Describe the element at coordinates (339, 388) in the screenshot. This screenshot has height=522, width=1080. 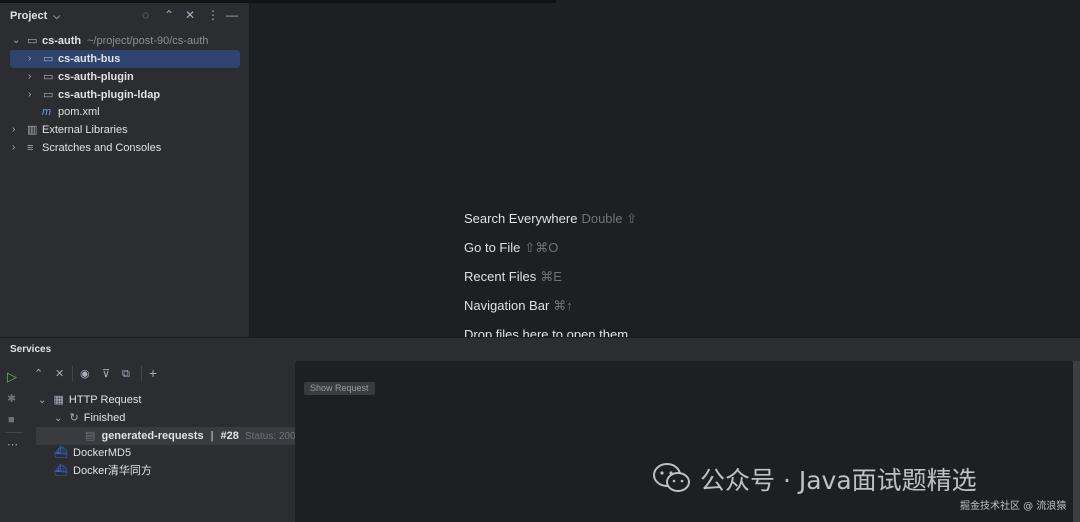
I see `show-request-button: Show Request` at that location.